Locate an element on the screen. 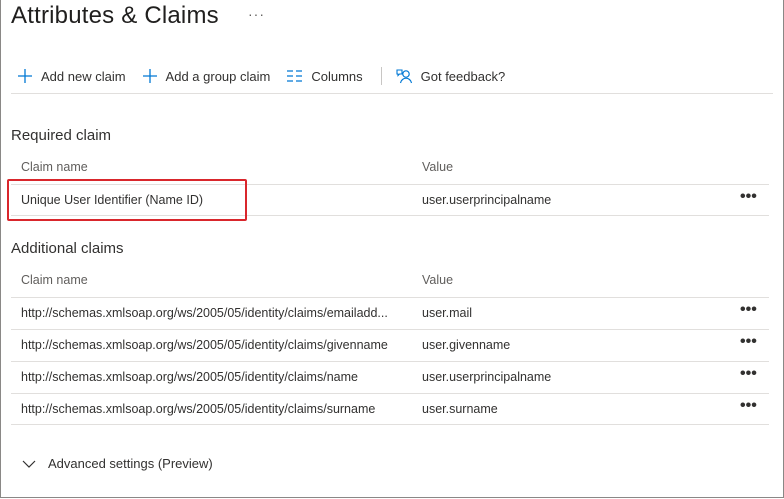 This screenshot has height=499, width=784. add-new-claim-button: Add new claim is located at coordinates (71, 76).